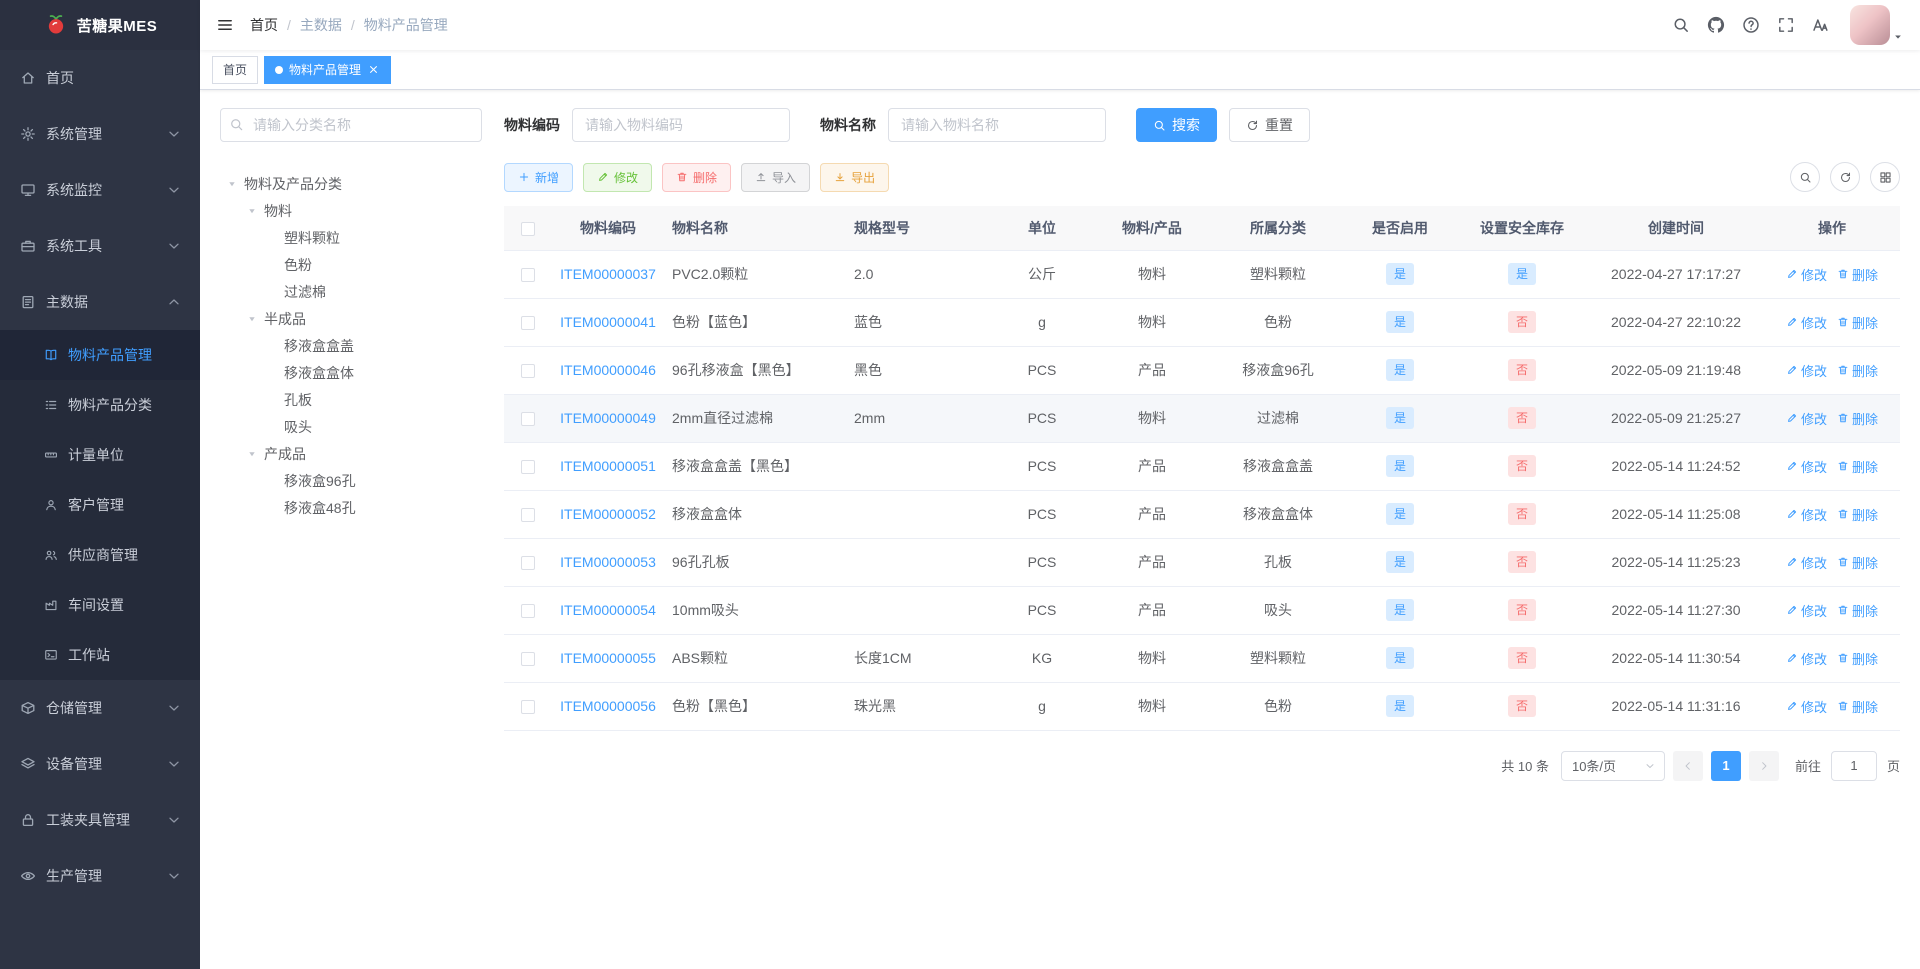  What do you see at coordinates (1612, 765) in the screenshot?
I see `page-size-select: 10条/页` at bounding box center [1612, 765].